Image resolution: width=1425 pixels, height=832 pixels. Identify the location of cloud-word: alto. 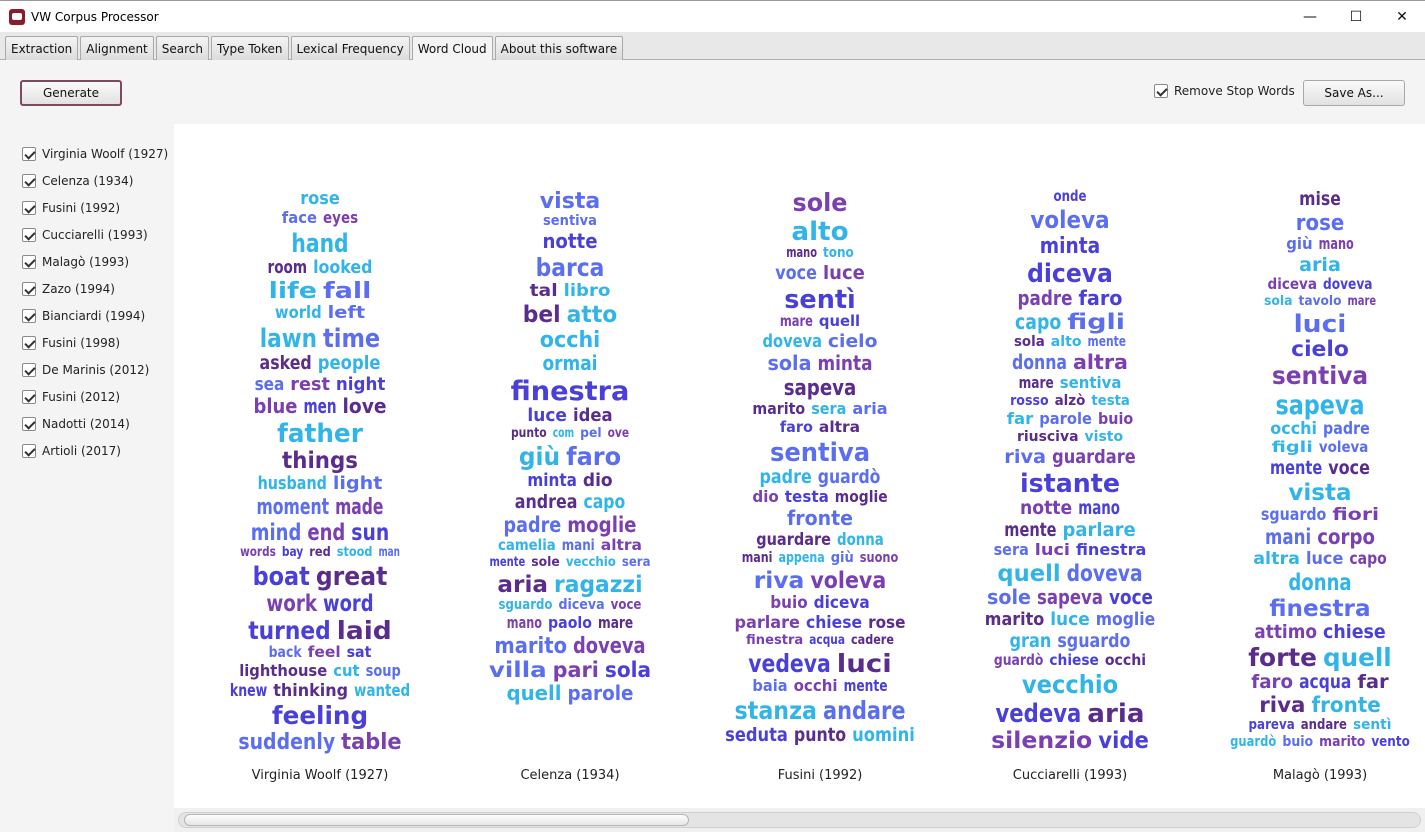
(819, 232).